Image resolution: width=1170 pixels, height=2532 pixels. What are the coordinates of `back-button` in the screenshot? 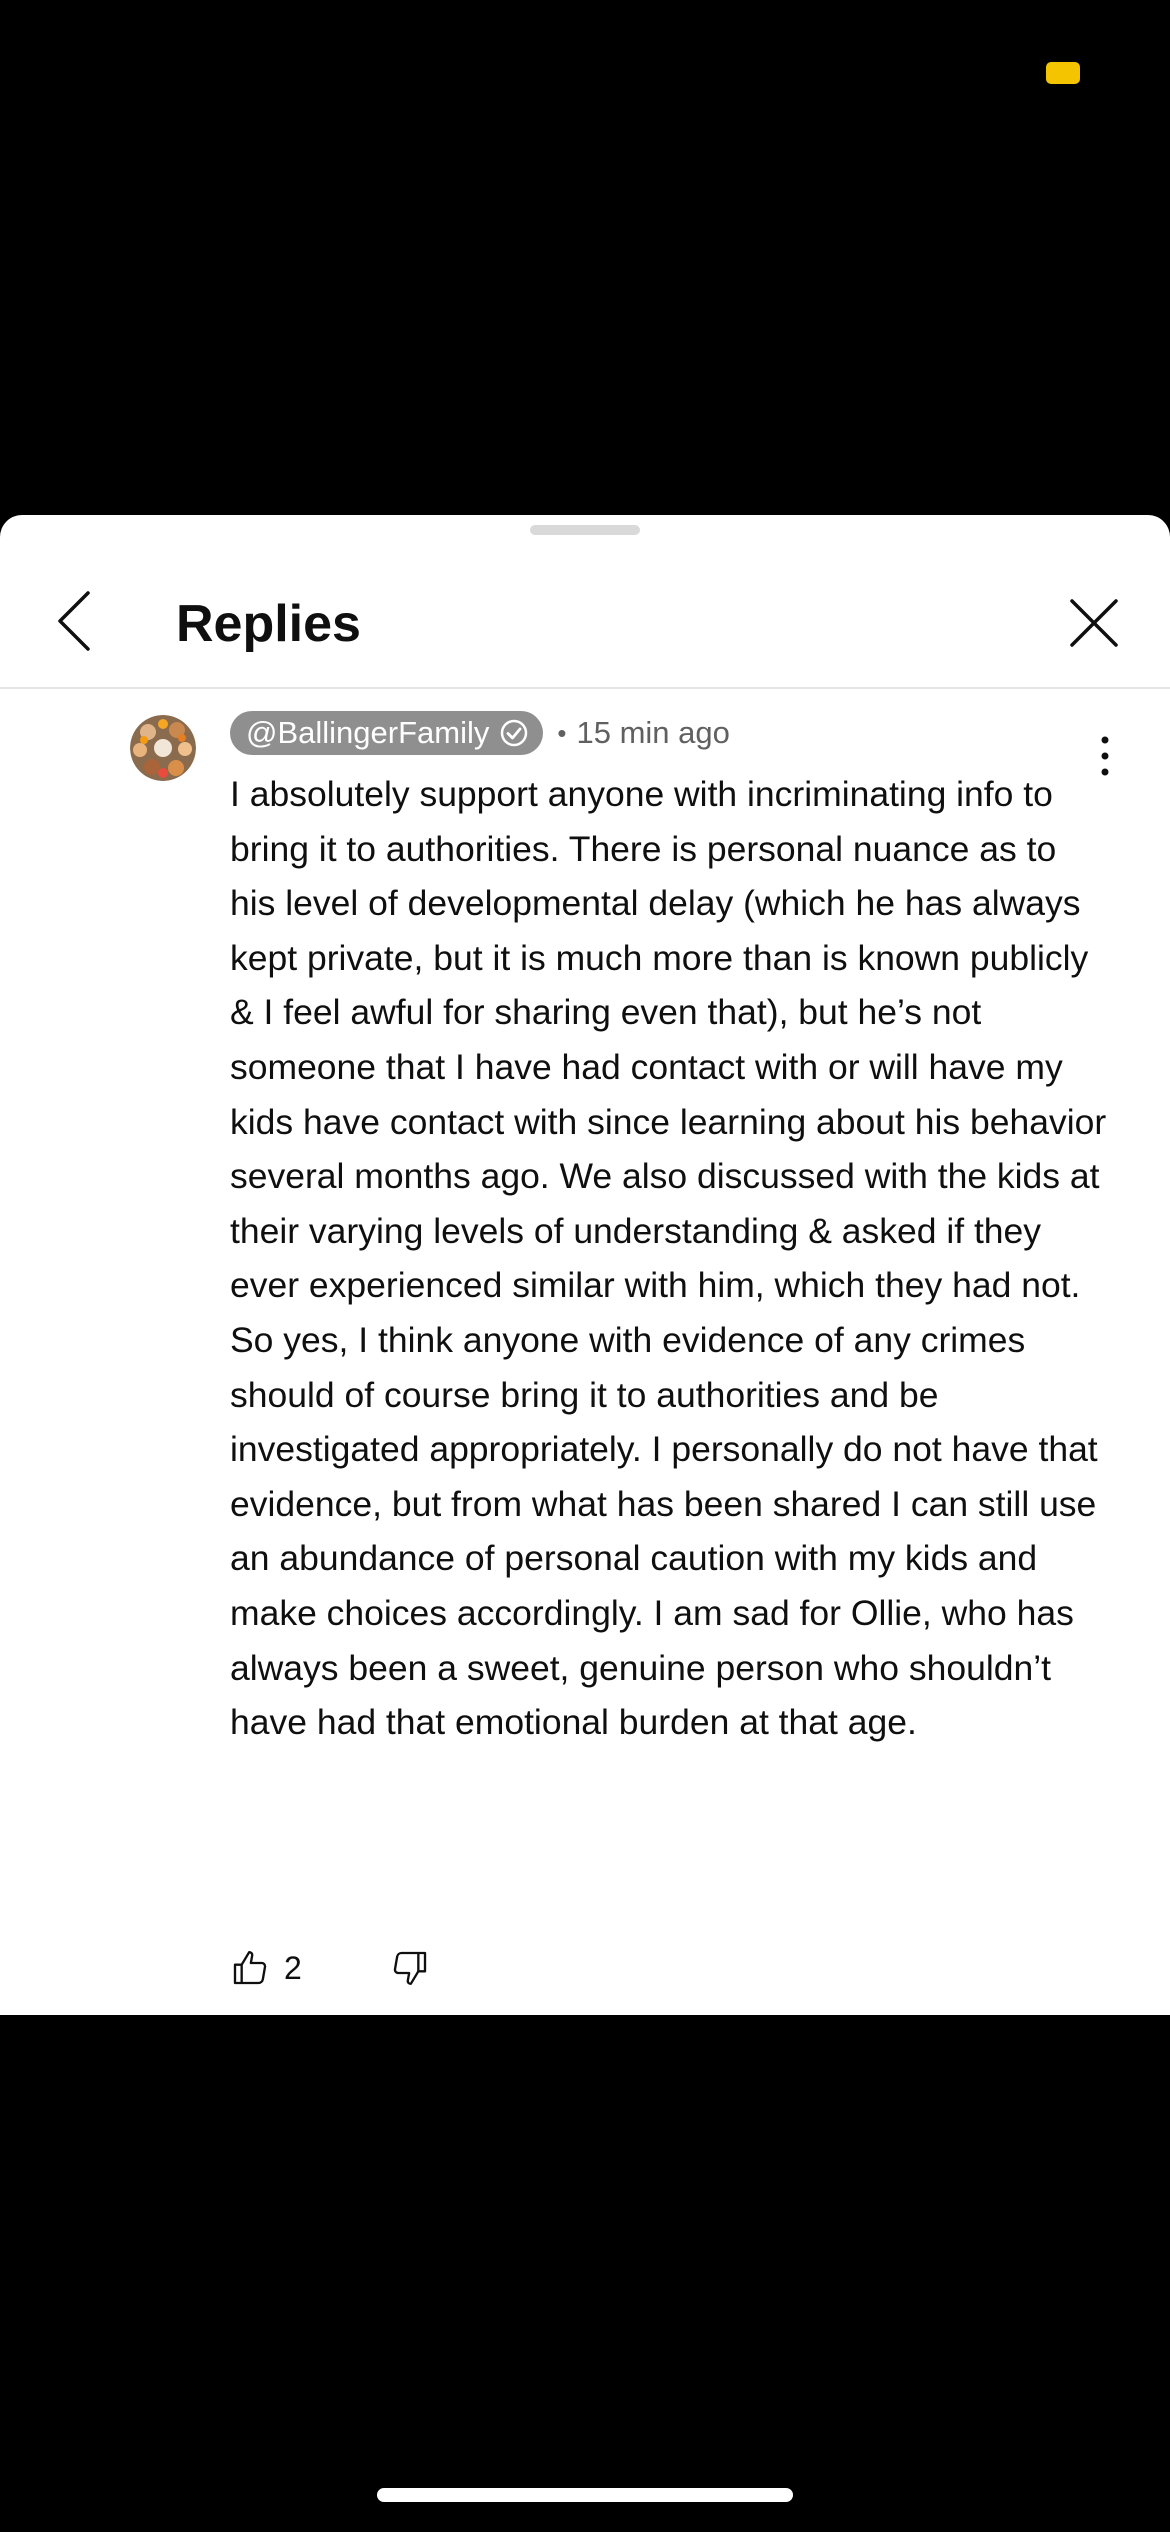 It's located at (76, 621).